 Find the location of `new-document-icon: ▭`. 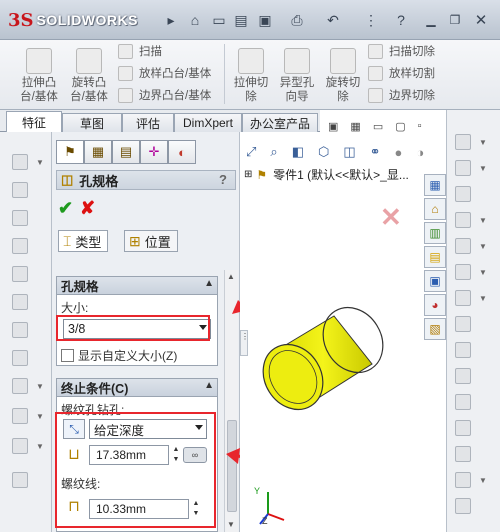

new-document-icon: ▭ is located at coordinates (219, 20).